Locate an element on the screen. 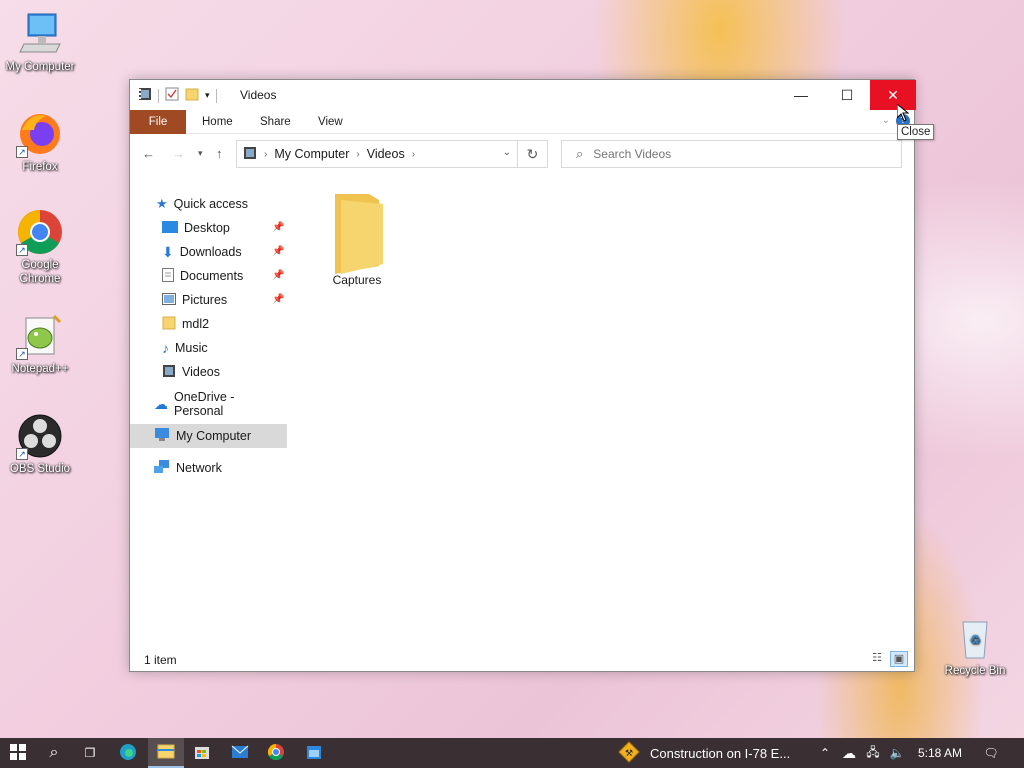 Image resolution: width=1024 pixels, height=768 pixels. notification-icon: 🗨 is located at coordinates (991, 753).